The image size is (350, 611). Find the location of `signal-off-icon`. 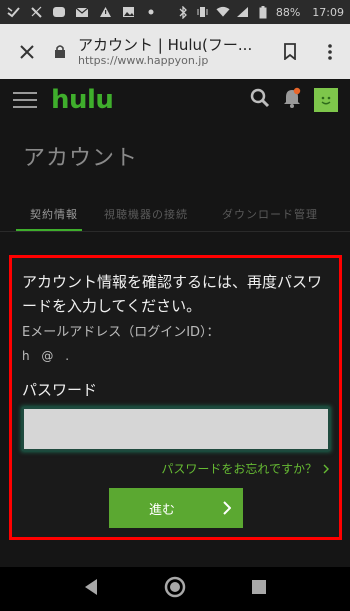

signal-off-icon is located at coordinates (36, 12).